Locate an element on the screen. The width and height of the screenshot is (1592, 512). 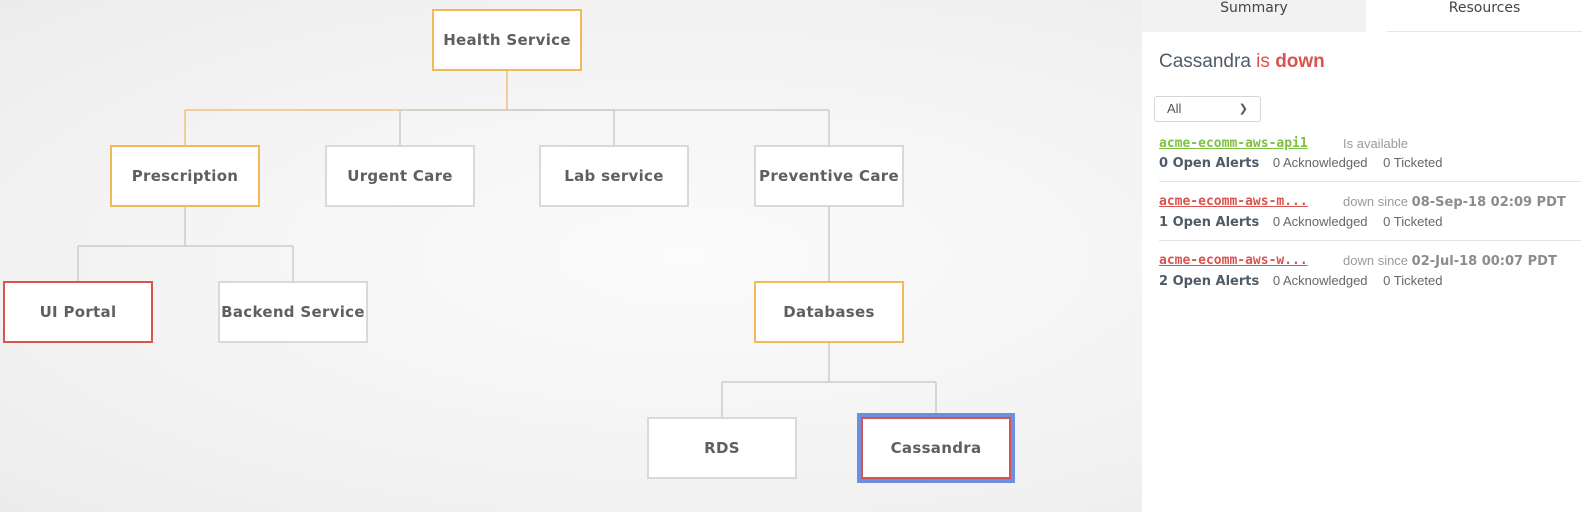
tab-resources: Resources is located at coordinates (1484, 16).